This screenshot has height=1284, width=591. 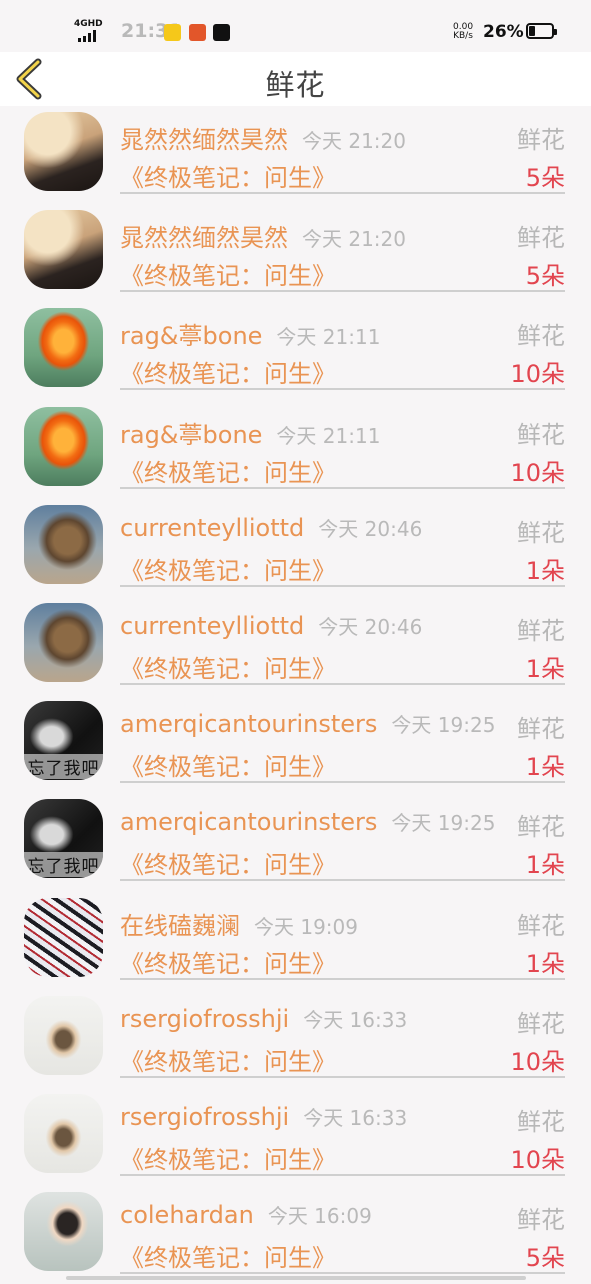 What do you see at coordinates (180, 925) in the screenshot?
I see `user-name-text: 在线磕巍澜` at bounding box center [180, 925].